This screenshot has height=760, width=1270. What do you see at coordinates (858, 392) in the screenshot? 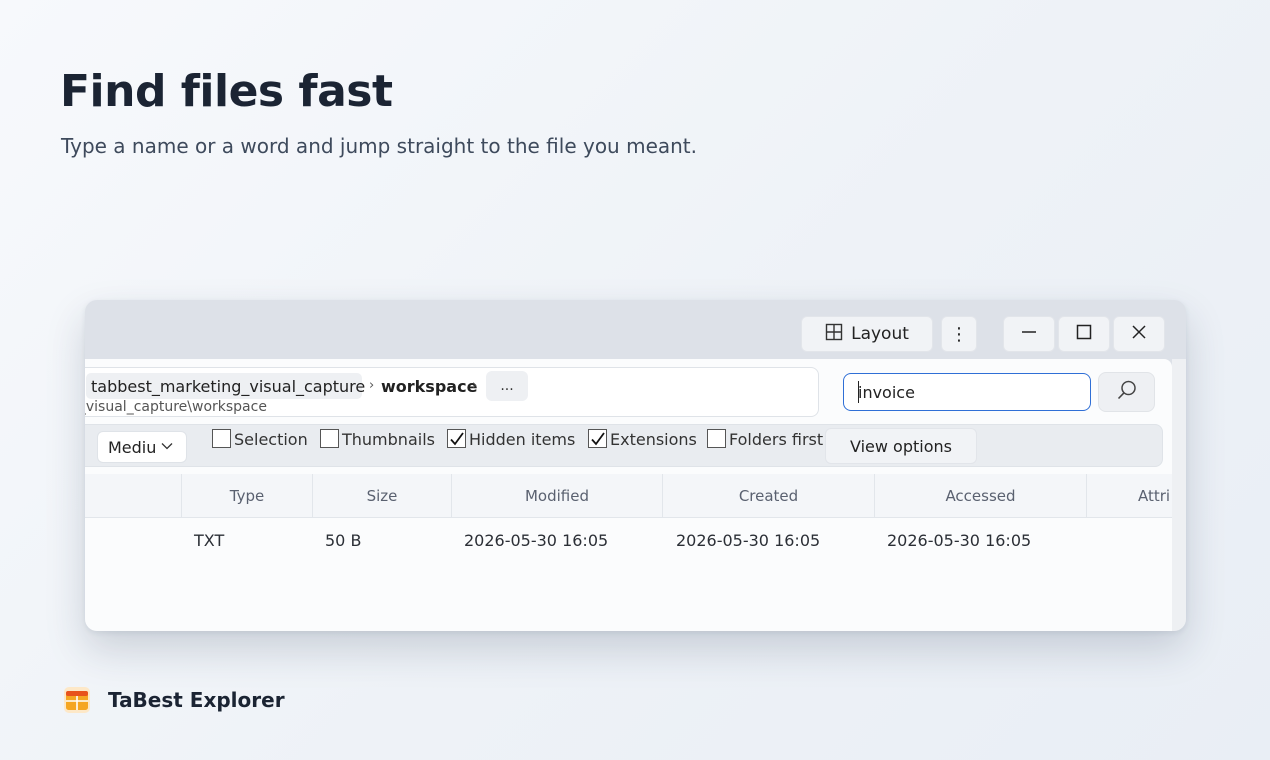
I see `text-caret` at bounding box center [858, 392].